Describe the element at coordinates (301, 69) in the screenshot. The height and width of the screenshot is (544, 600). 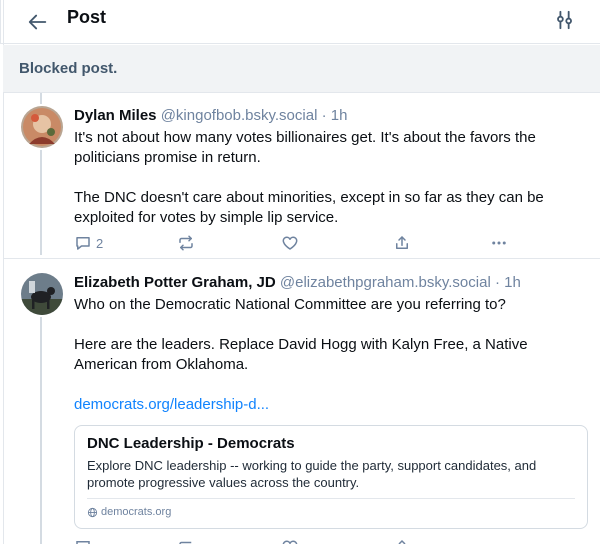
I see `blocked-post-notice: Blocked post.` at that location.